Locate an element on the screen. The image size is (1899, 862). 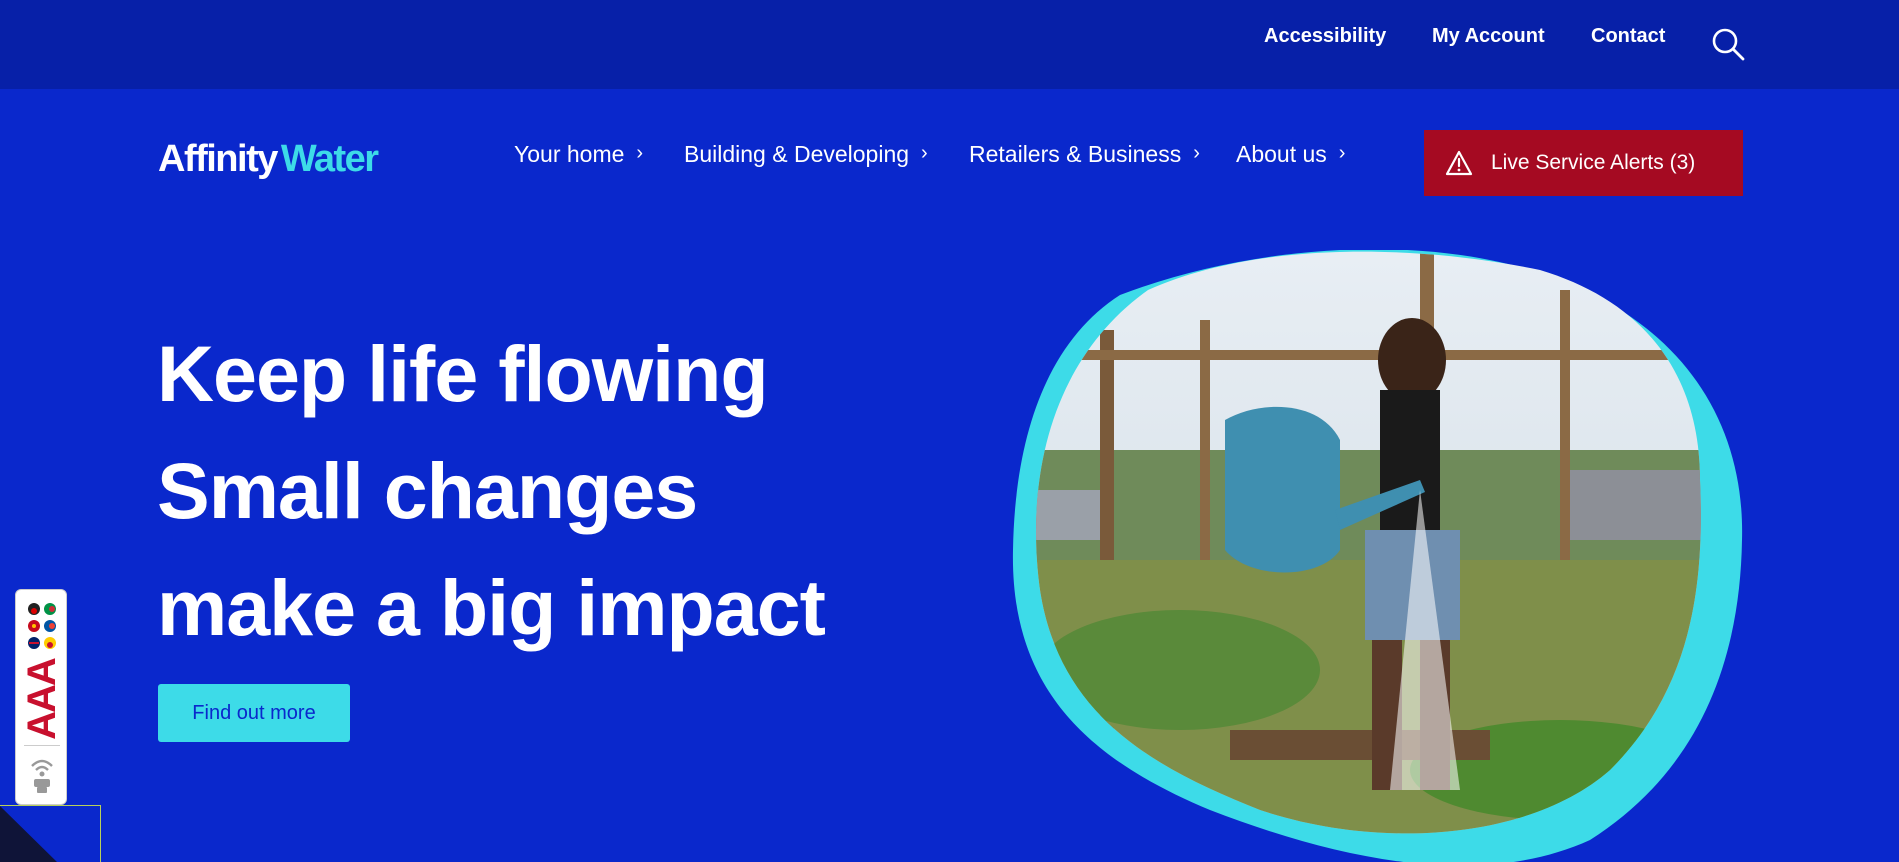
hero-line-3: make a big impact is located at coordinates (491, 607).